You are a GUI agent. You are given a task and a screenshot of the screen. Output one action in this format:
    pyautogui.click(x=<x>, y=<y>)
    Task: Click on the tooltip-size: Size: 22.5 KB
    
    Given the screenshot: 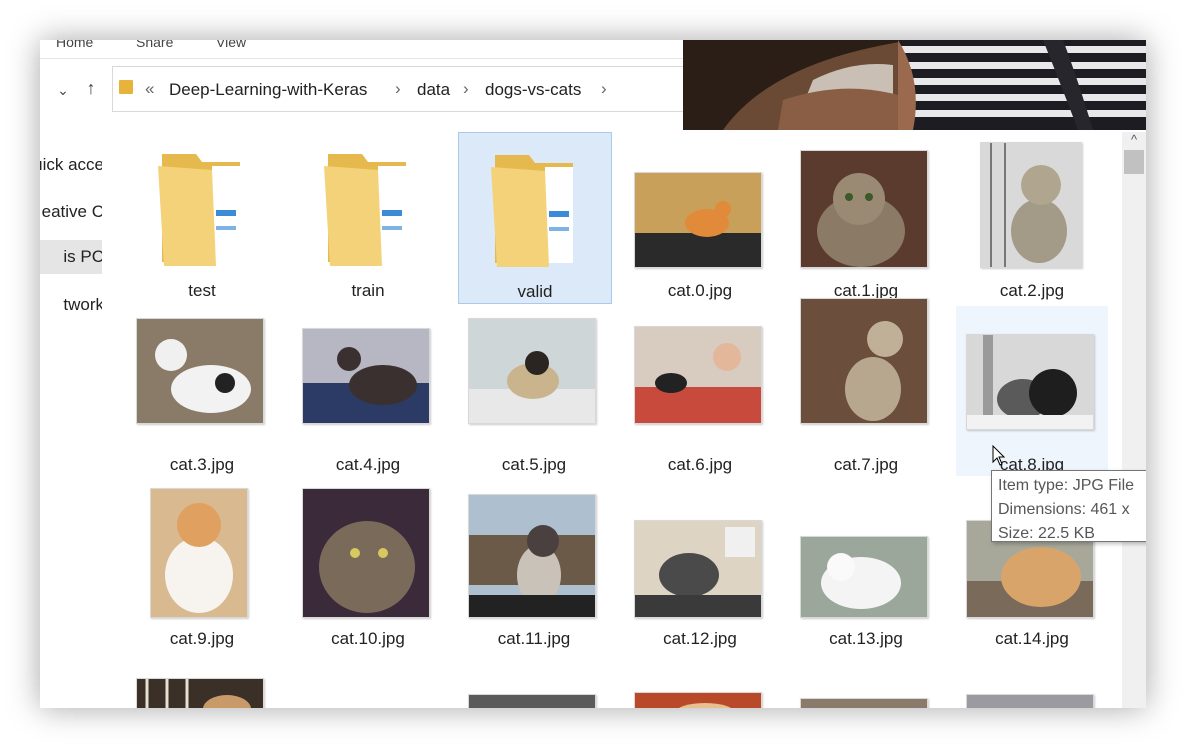 What is the action you would take?
    pyautogui.click(x=1046, y=533)
    